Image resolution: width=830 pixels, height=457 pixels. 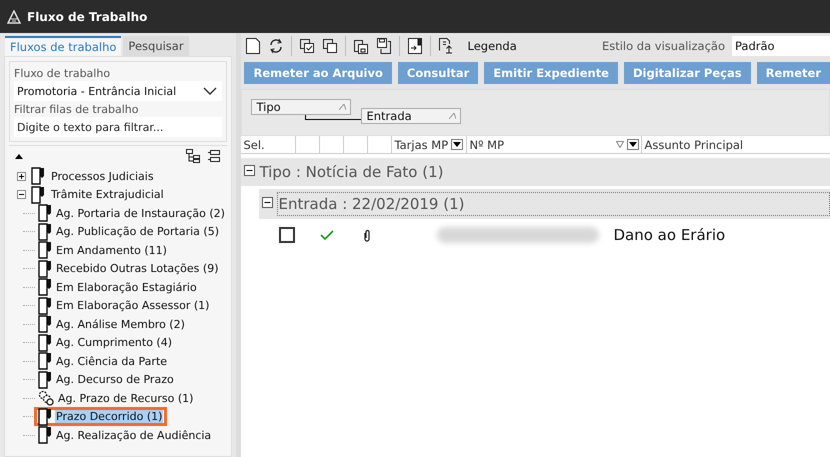 What do you see at coordinates (14, 17) in the screenshot?
I see `logo-icon` at bounding box center [14, 17].